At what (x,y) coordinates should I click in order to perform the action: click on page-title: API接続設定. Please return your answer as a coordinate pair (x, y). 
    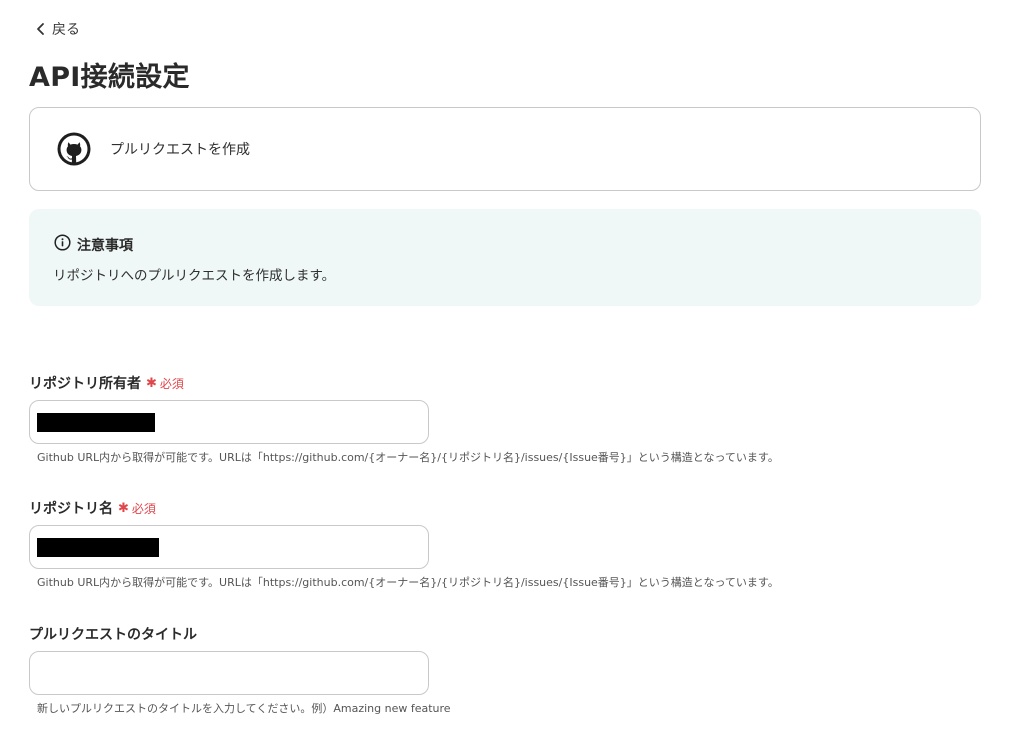
    Looking at the image, I should click on (109, 77).